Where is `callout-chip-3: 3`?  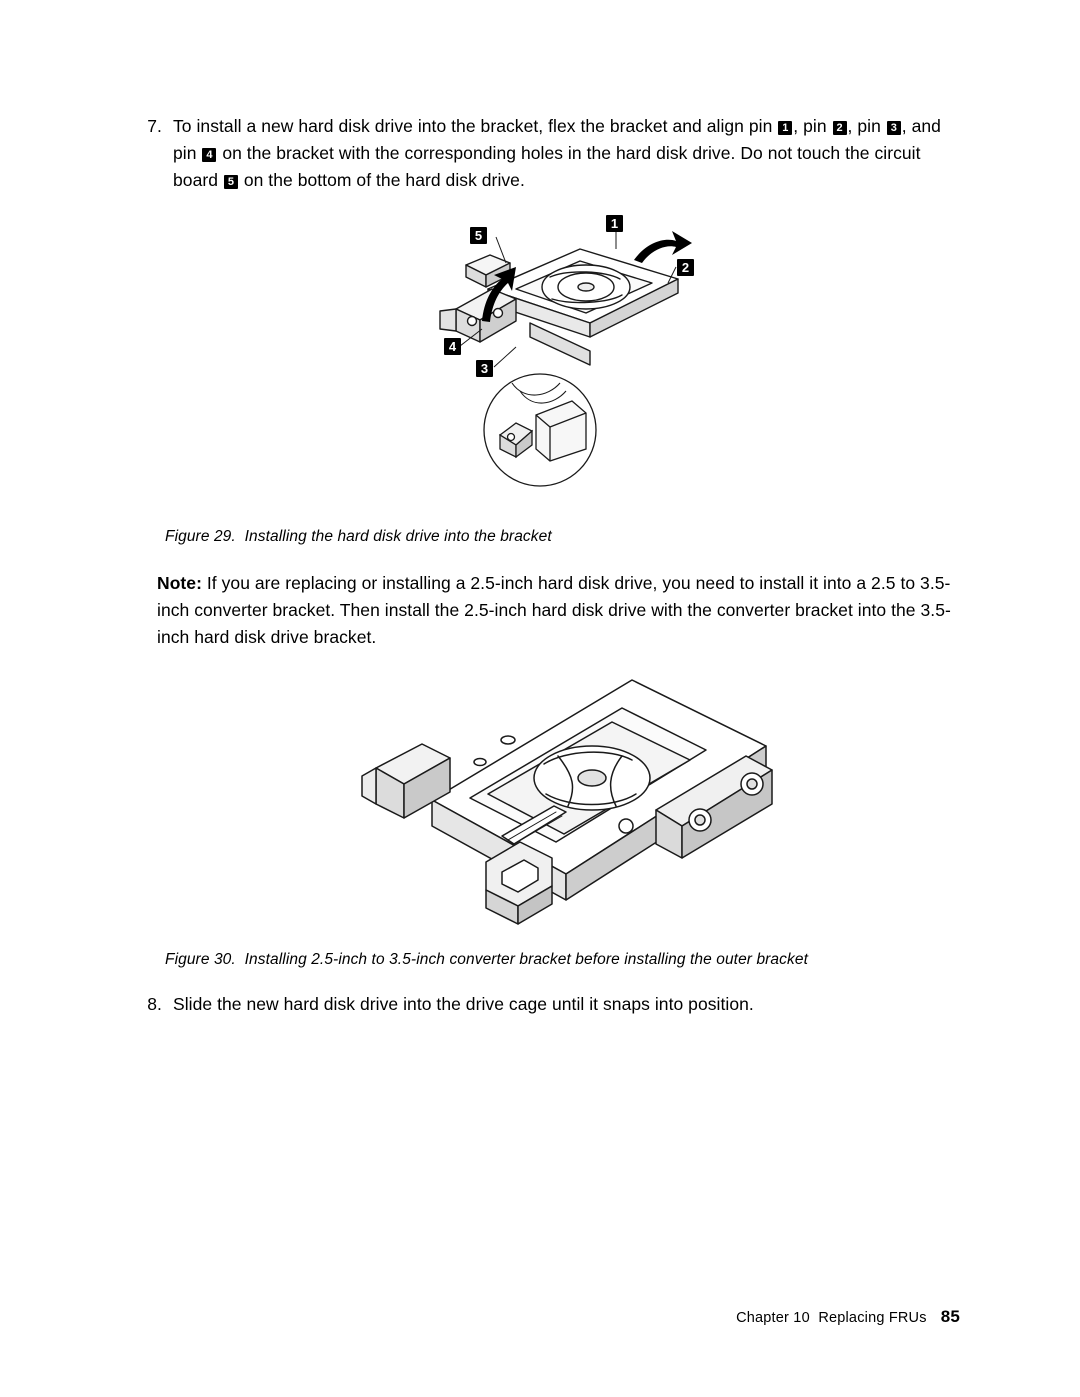
callout-chip-3: 3 is located at coordinates (893, 128).